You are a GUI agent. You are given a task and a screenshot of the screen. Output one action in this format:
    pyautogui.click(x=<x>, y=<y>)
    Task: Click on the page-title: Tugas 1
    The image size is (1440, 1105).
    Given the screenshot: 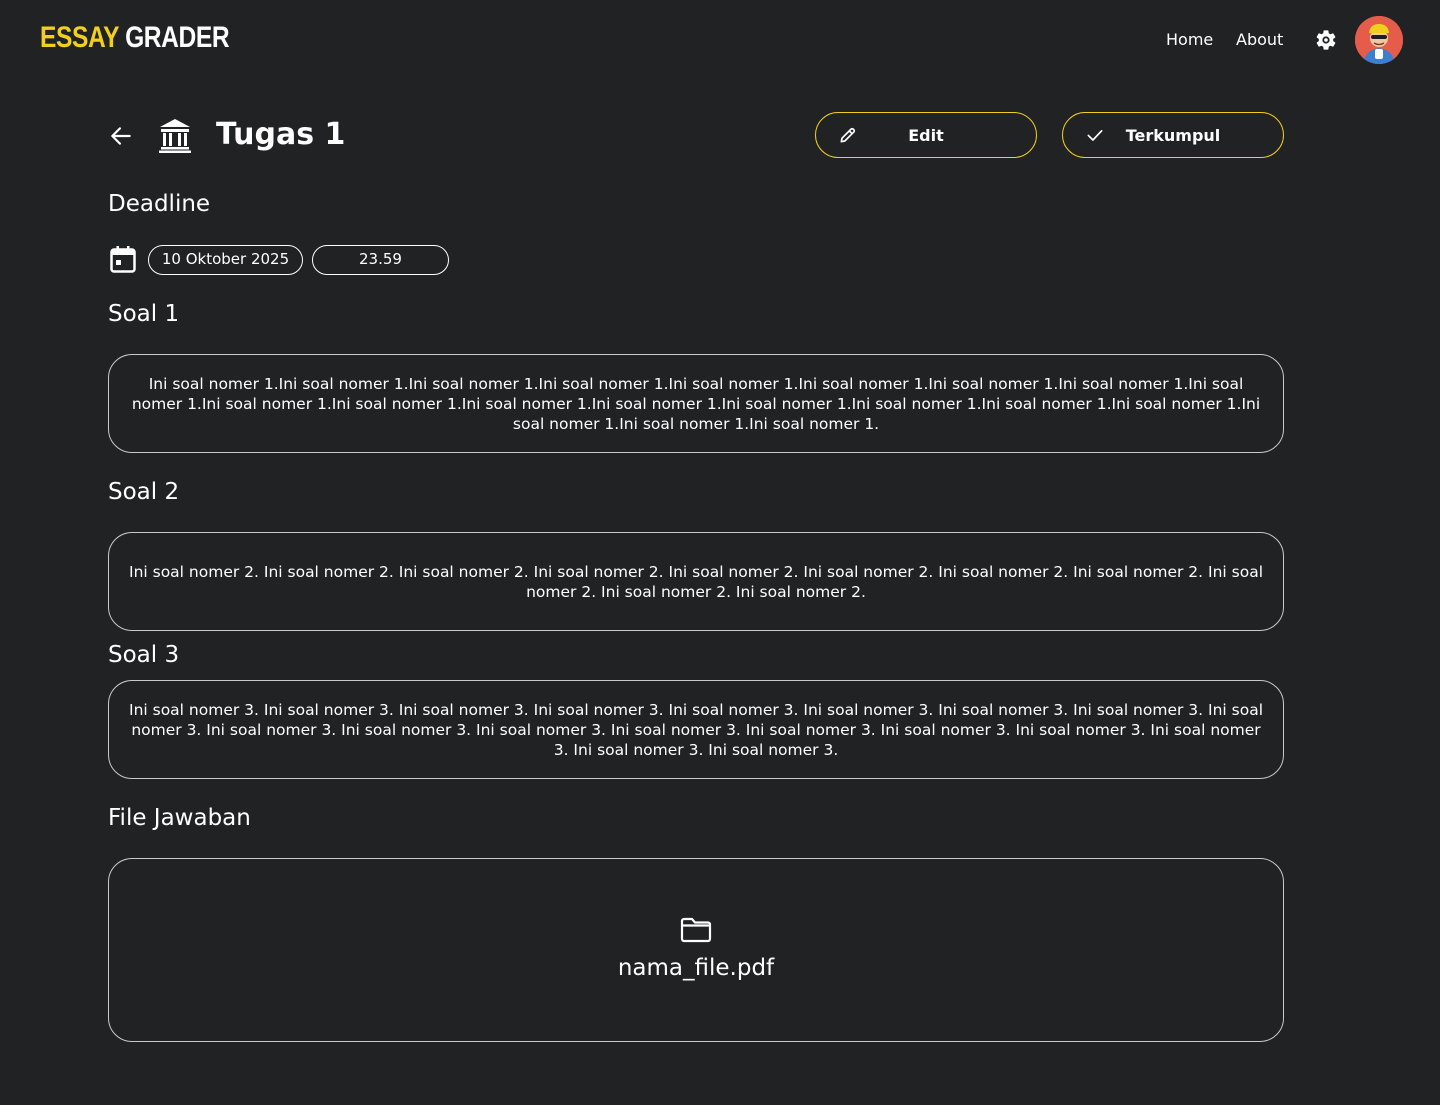 What is the action you would take?
    pyautogui.click(x=281, y=134)
    